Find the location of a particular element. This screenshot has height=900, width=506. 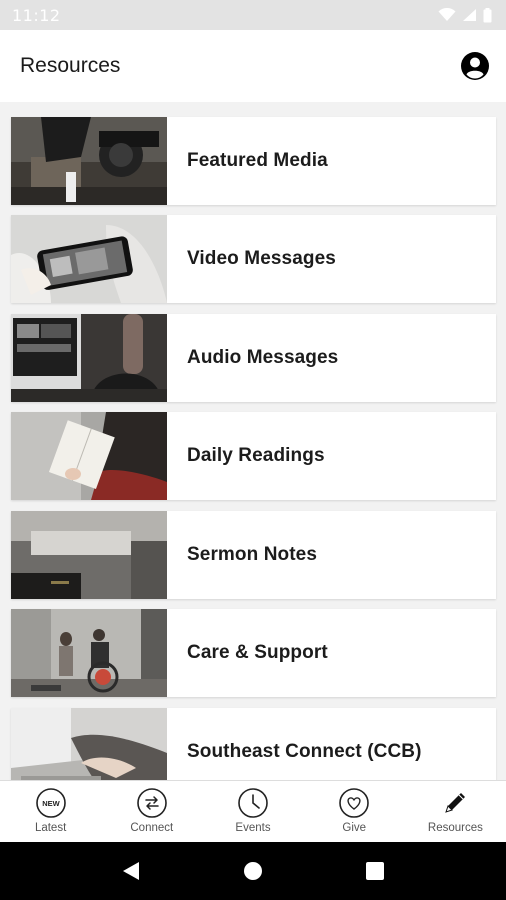

audio-messages-thumbnail is located at coordinates (89, 358).